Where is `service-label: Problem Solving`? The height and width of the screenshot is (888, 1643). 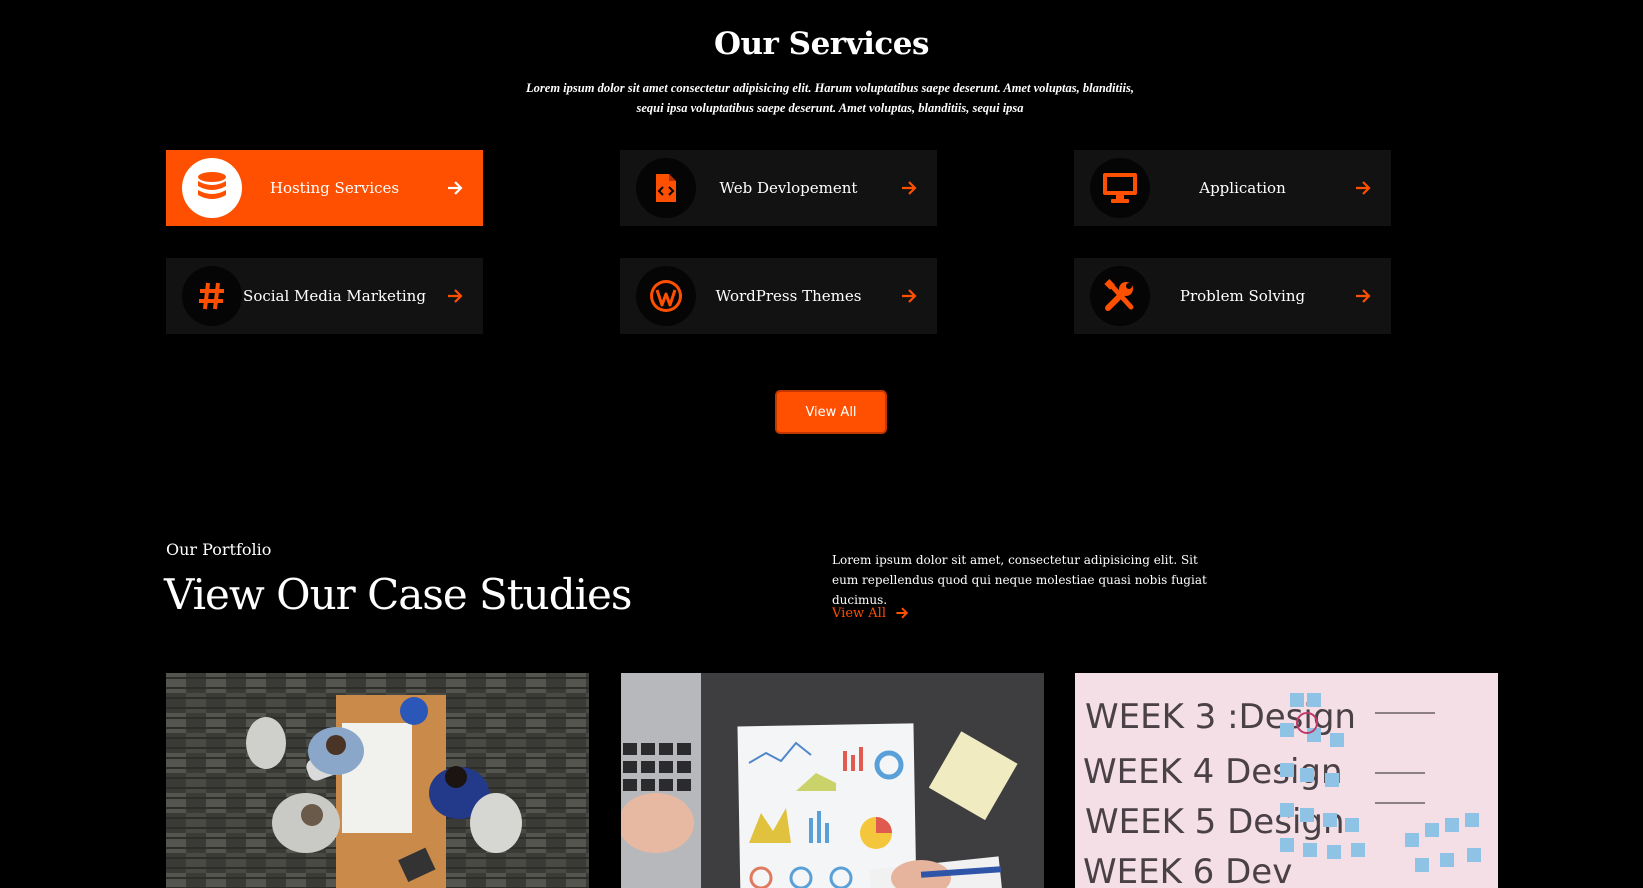 service-label: Problem Solving is located at coordinates (1242, 296).